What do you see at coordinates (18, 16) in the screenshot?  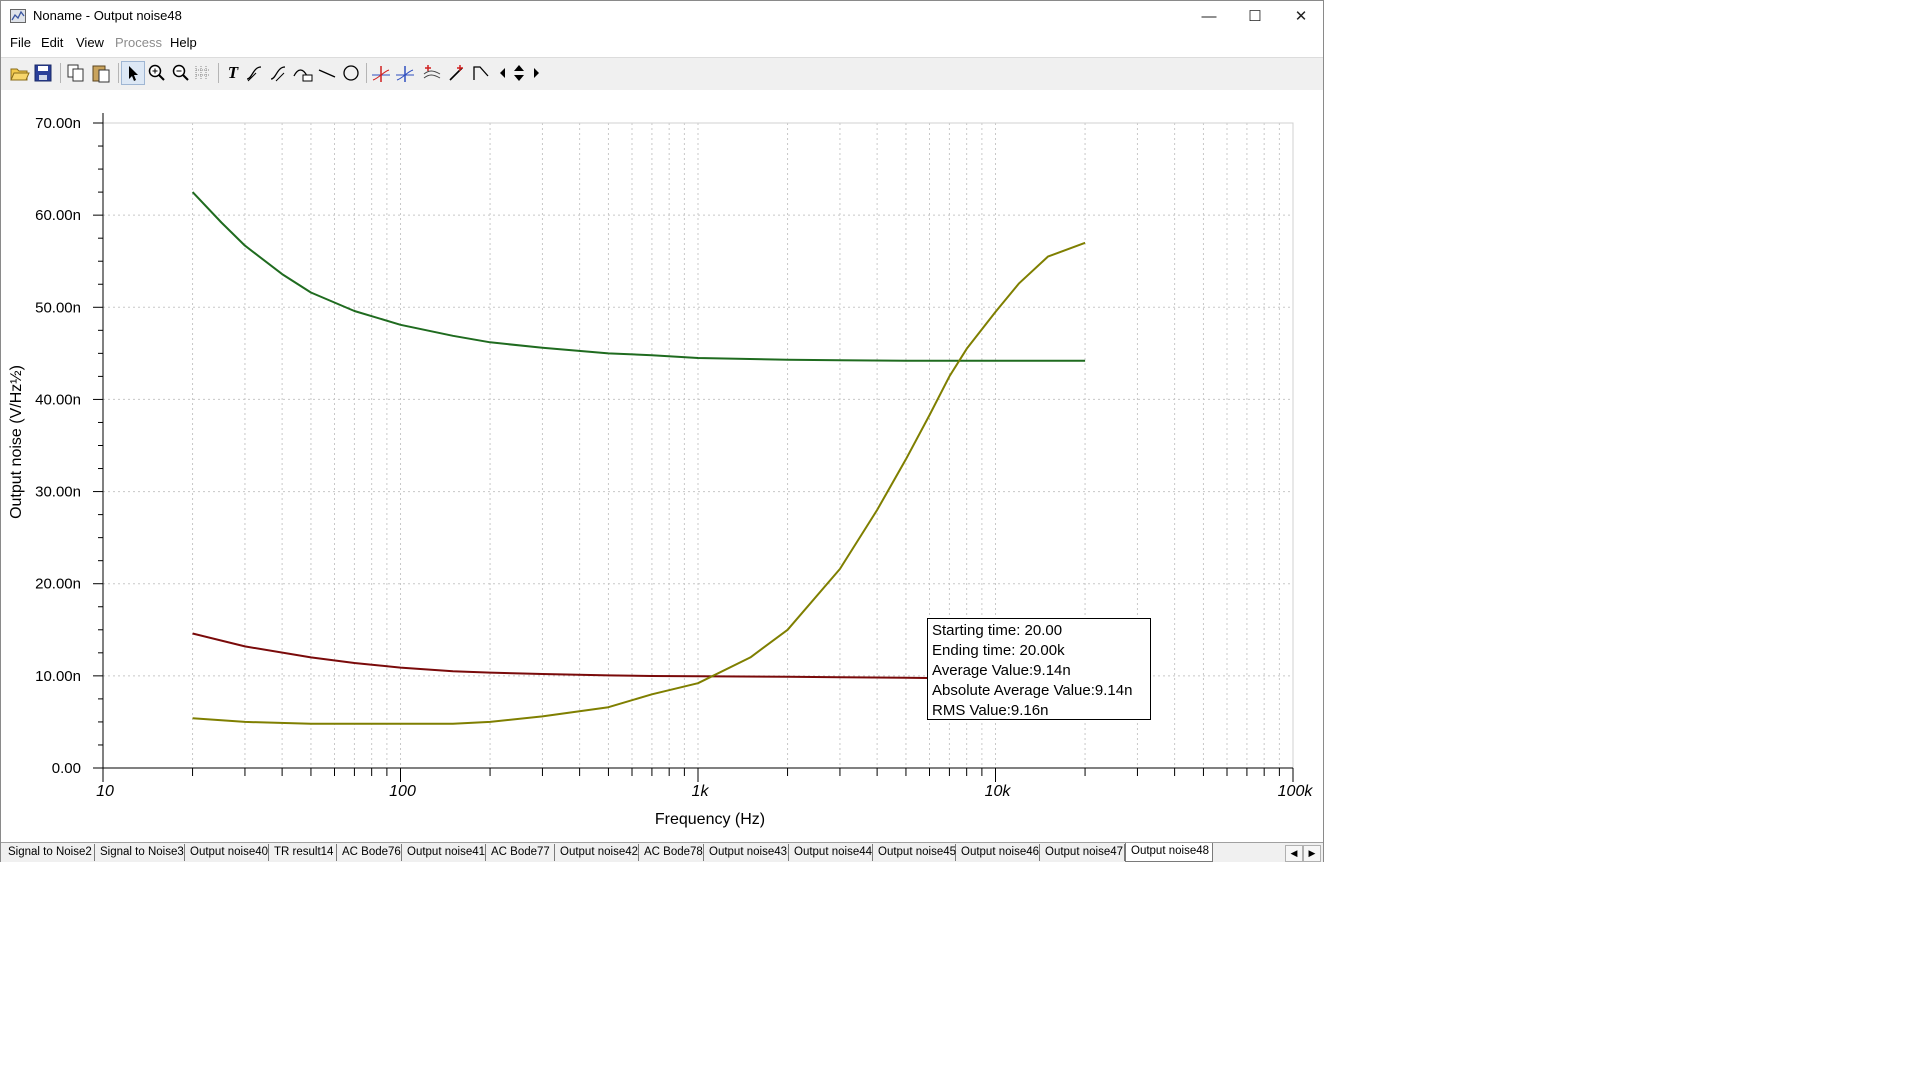 I see `app-icon` at bounding box center [18, 16].